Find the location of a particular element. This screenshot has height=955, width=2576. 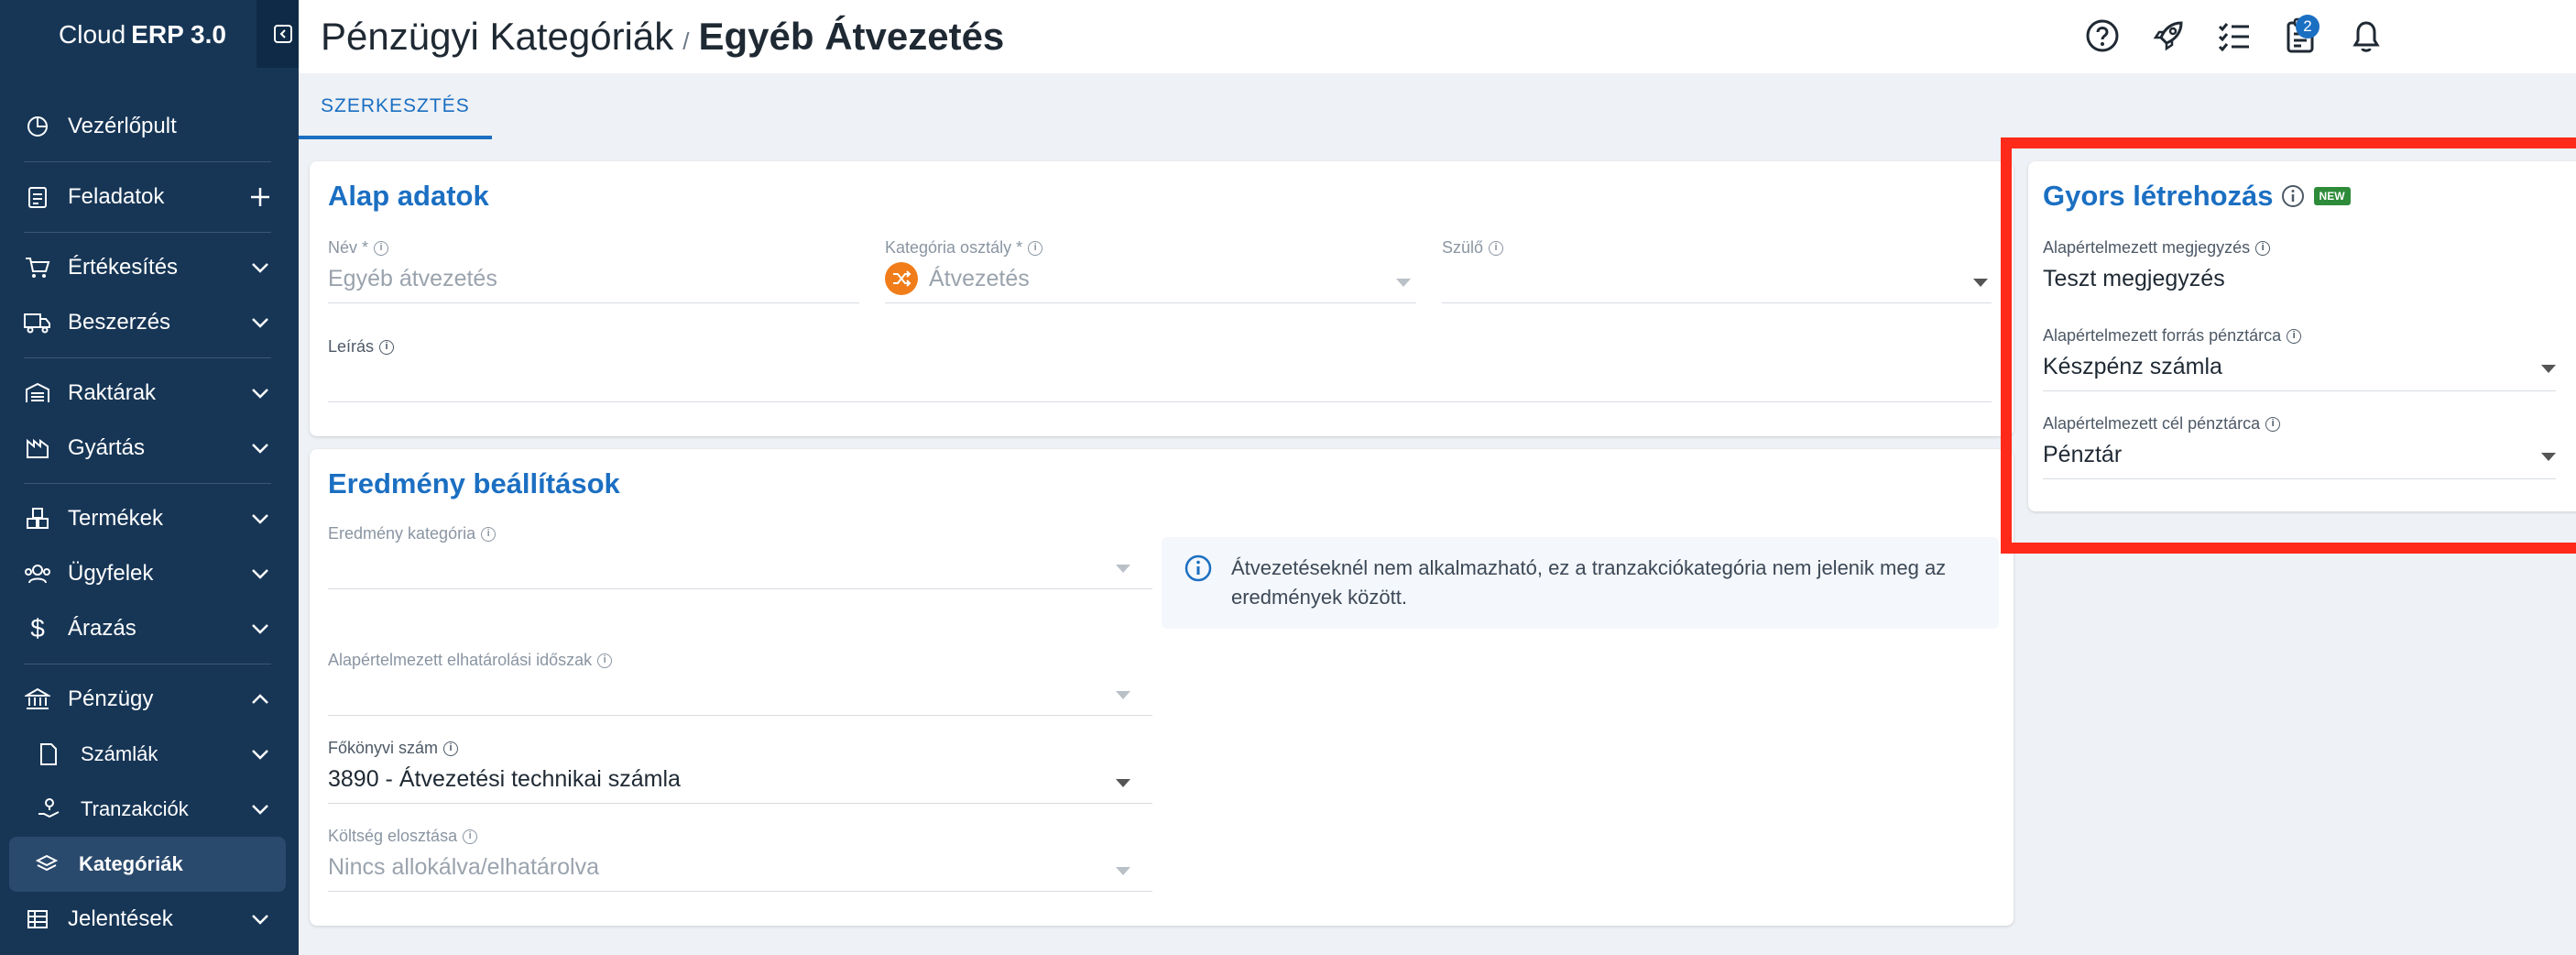

sidebar-item-tasks: Feladatok is located at coordinates (150, 197).